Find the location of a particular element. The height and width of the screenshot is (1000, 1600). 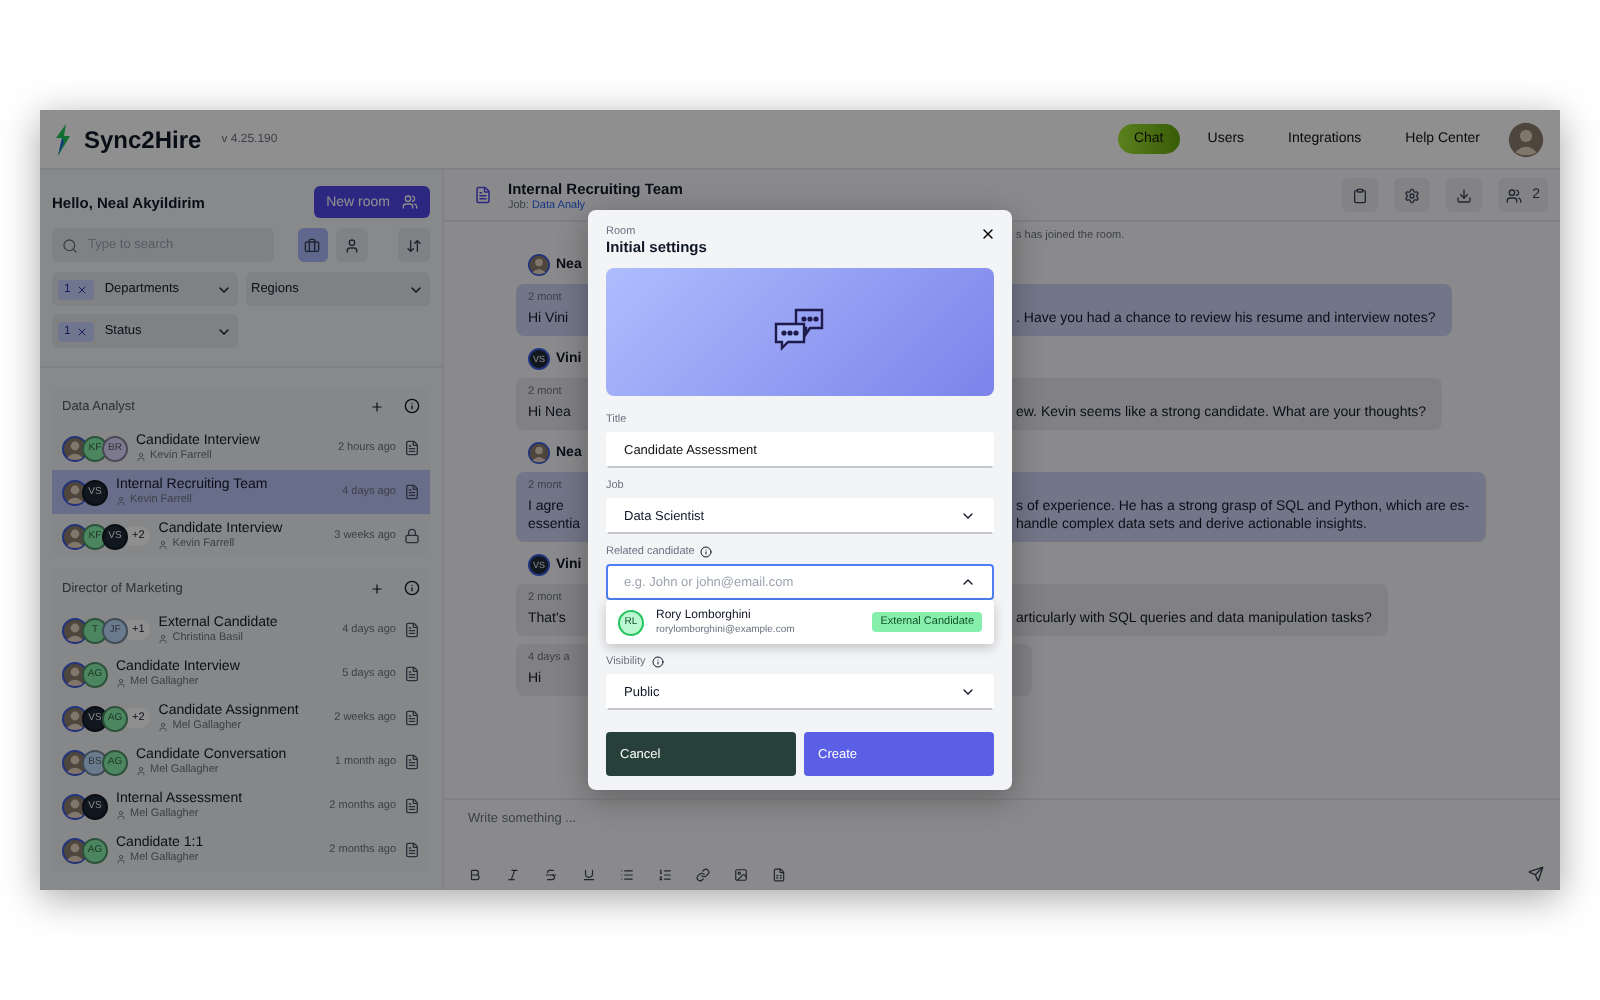

italic-icon is located at coordinates (513, 874).